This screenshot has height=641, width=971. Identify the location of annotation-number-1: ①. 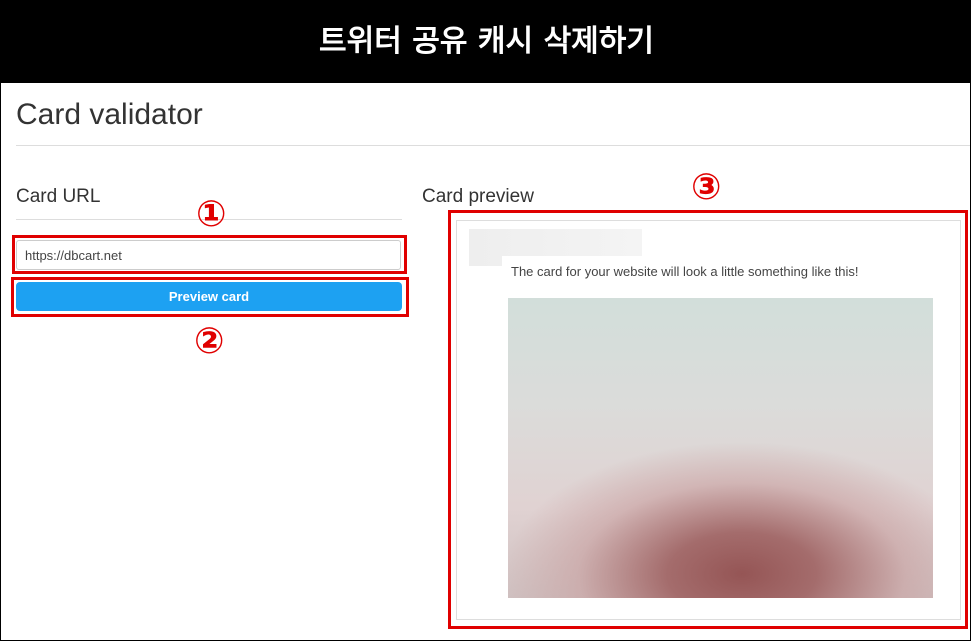
(211, 214).